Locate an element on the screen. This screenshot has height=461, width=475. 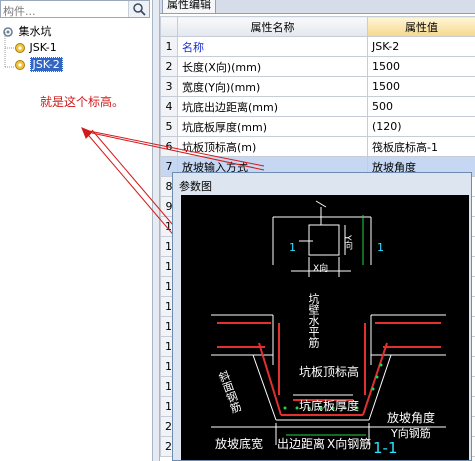
grid-header-row: 属性名称 属性值 is located at coordinates (317, 26).